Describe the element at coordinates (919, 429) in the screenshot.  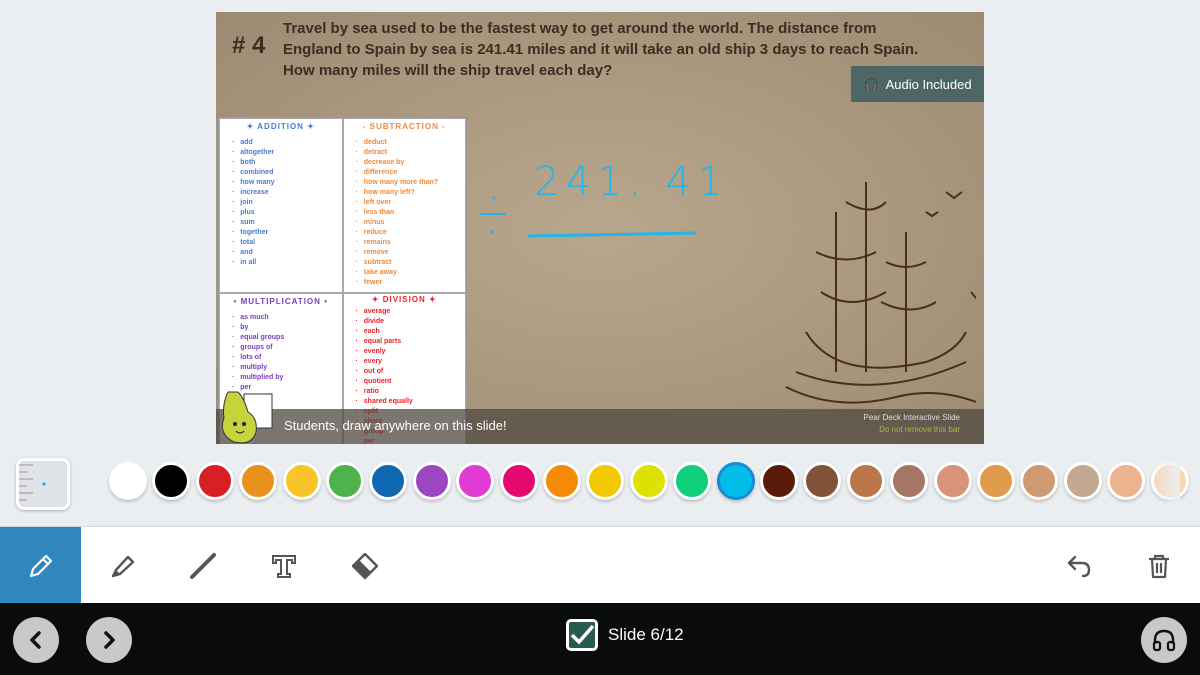
I see `peardeck-warning: Do not remove this bar` at that location.